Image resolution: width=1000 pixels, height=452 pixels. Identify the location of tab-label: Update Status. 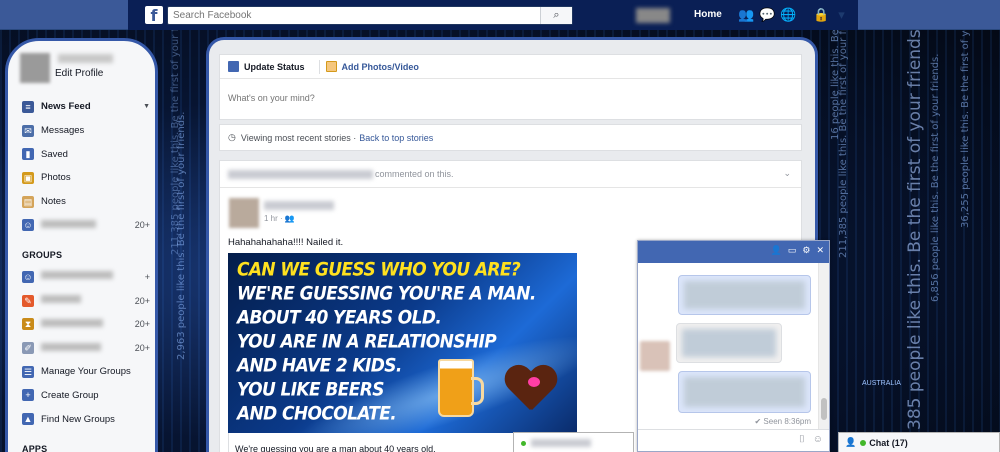
(274, 66).